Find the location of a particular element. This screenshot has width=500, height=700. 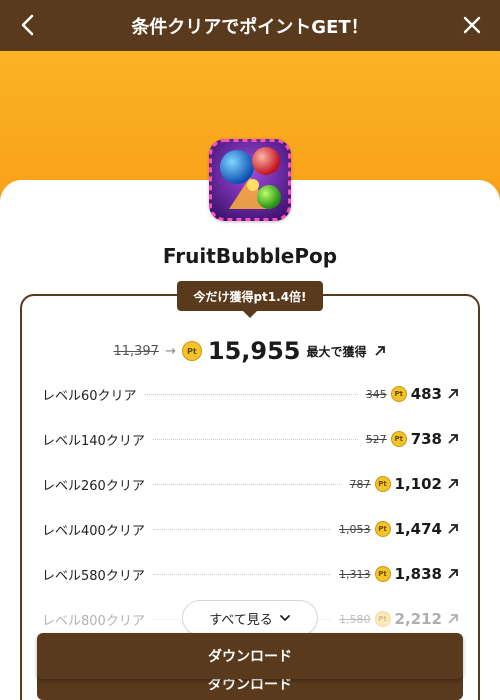

promo-badge: 今だけ獲得pt1.4倍! is located at coordinates (250, 299).